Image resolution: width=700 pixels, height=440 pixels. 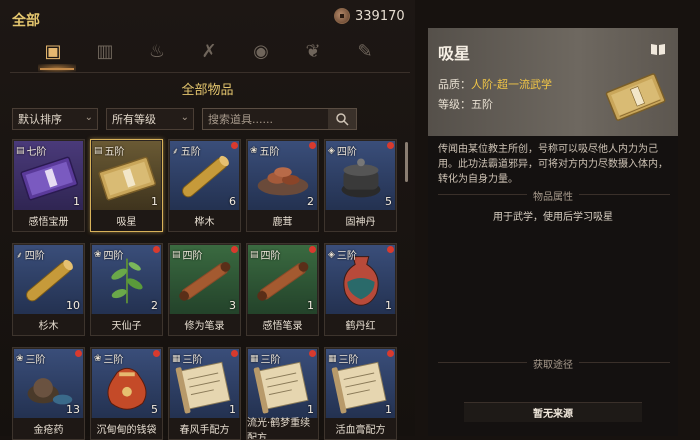 What do you see at coordinates (261, 51) in the screenshot?
I see `eye-icon: ◉` at bounding box center [261, 51].